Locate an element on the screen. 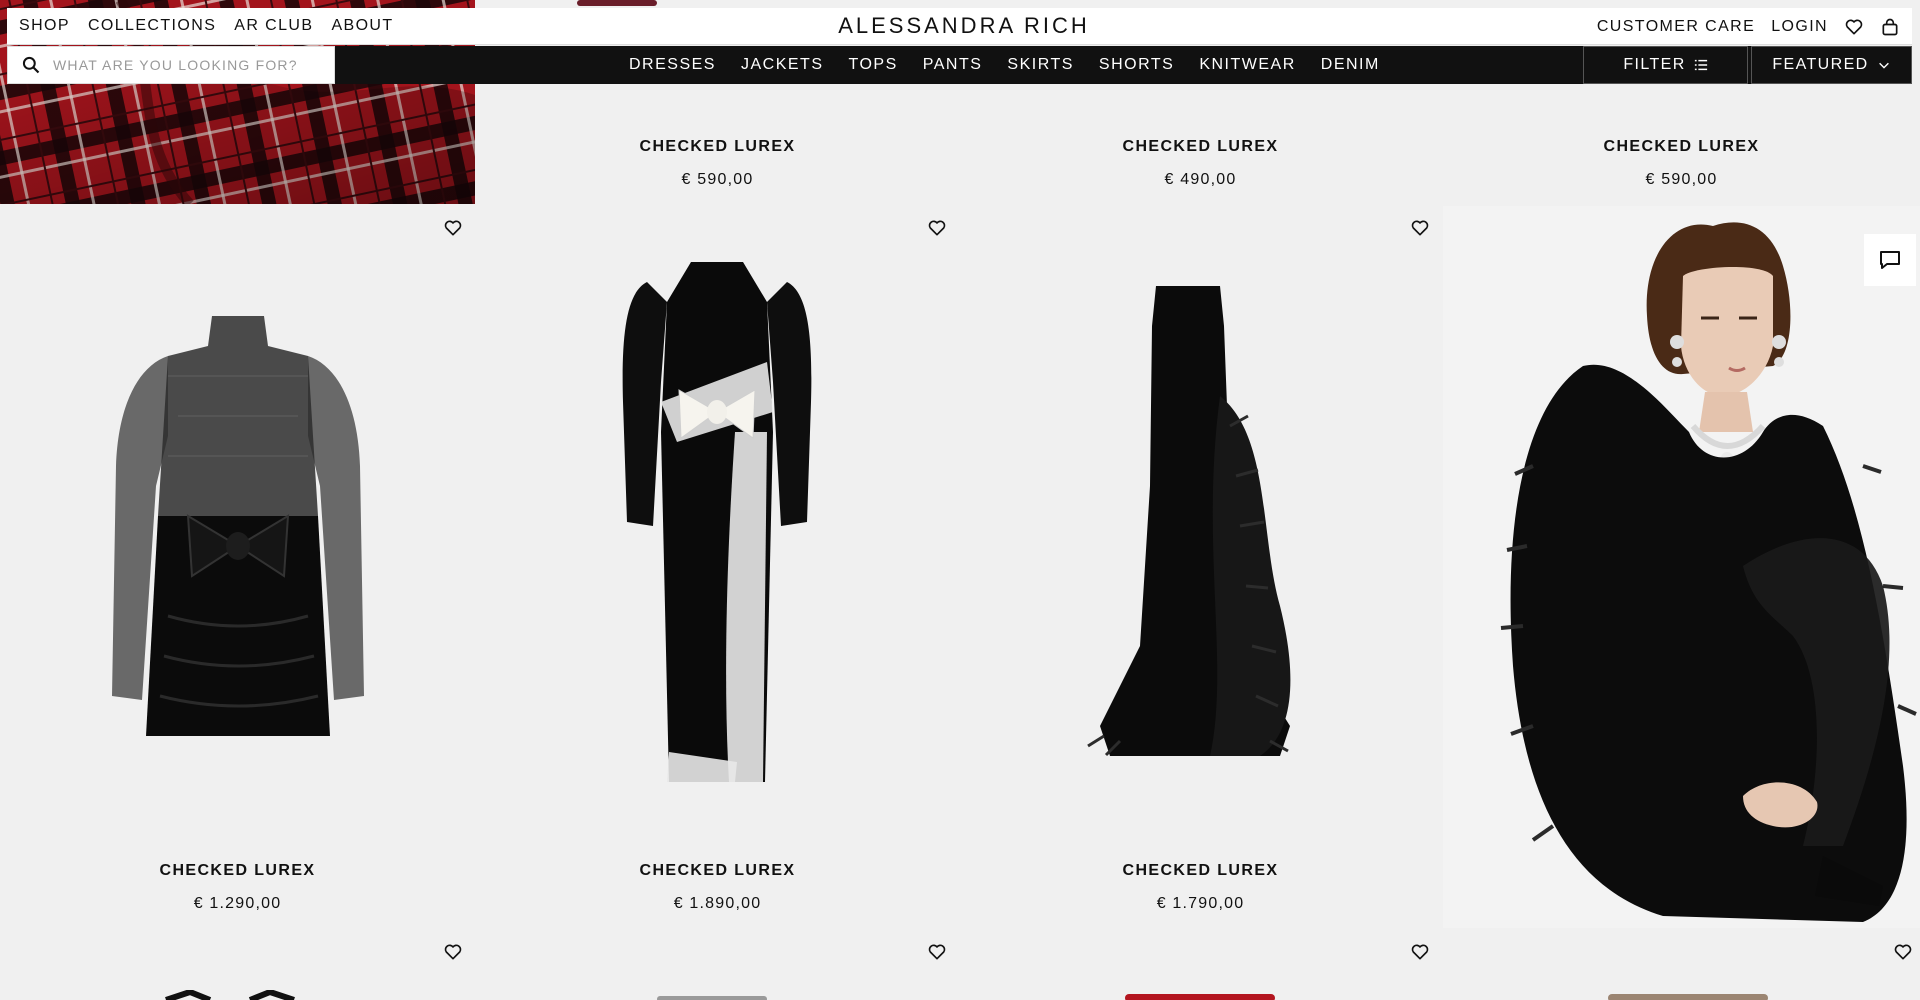 Image resolution: width=1920 pixels, height=1000 pixels. filter-list-icon is located at coordinates (1700, 65).